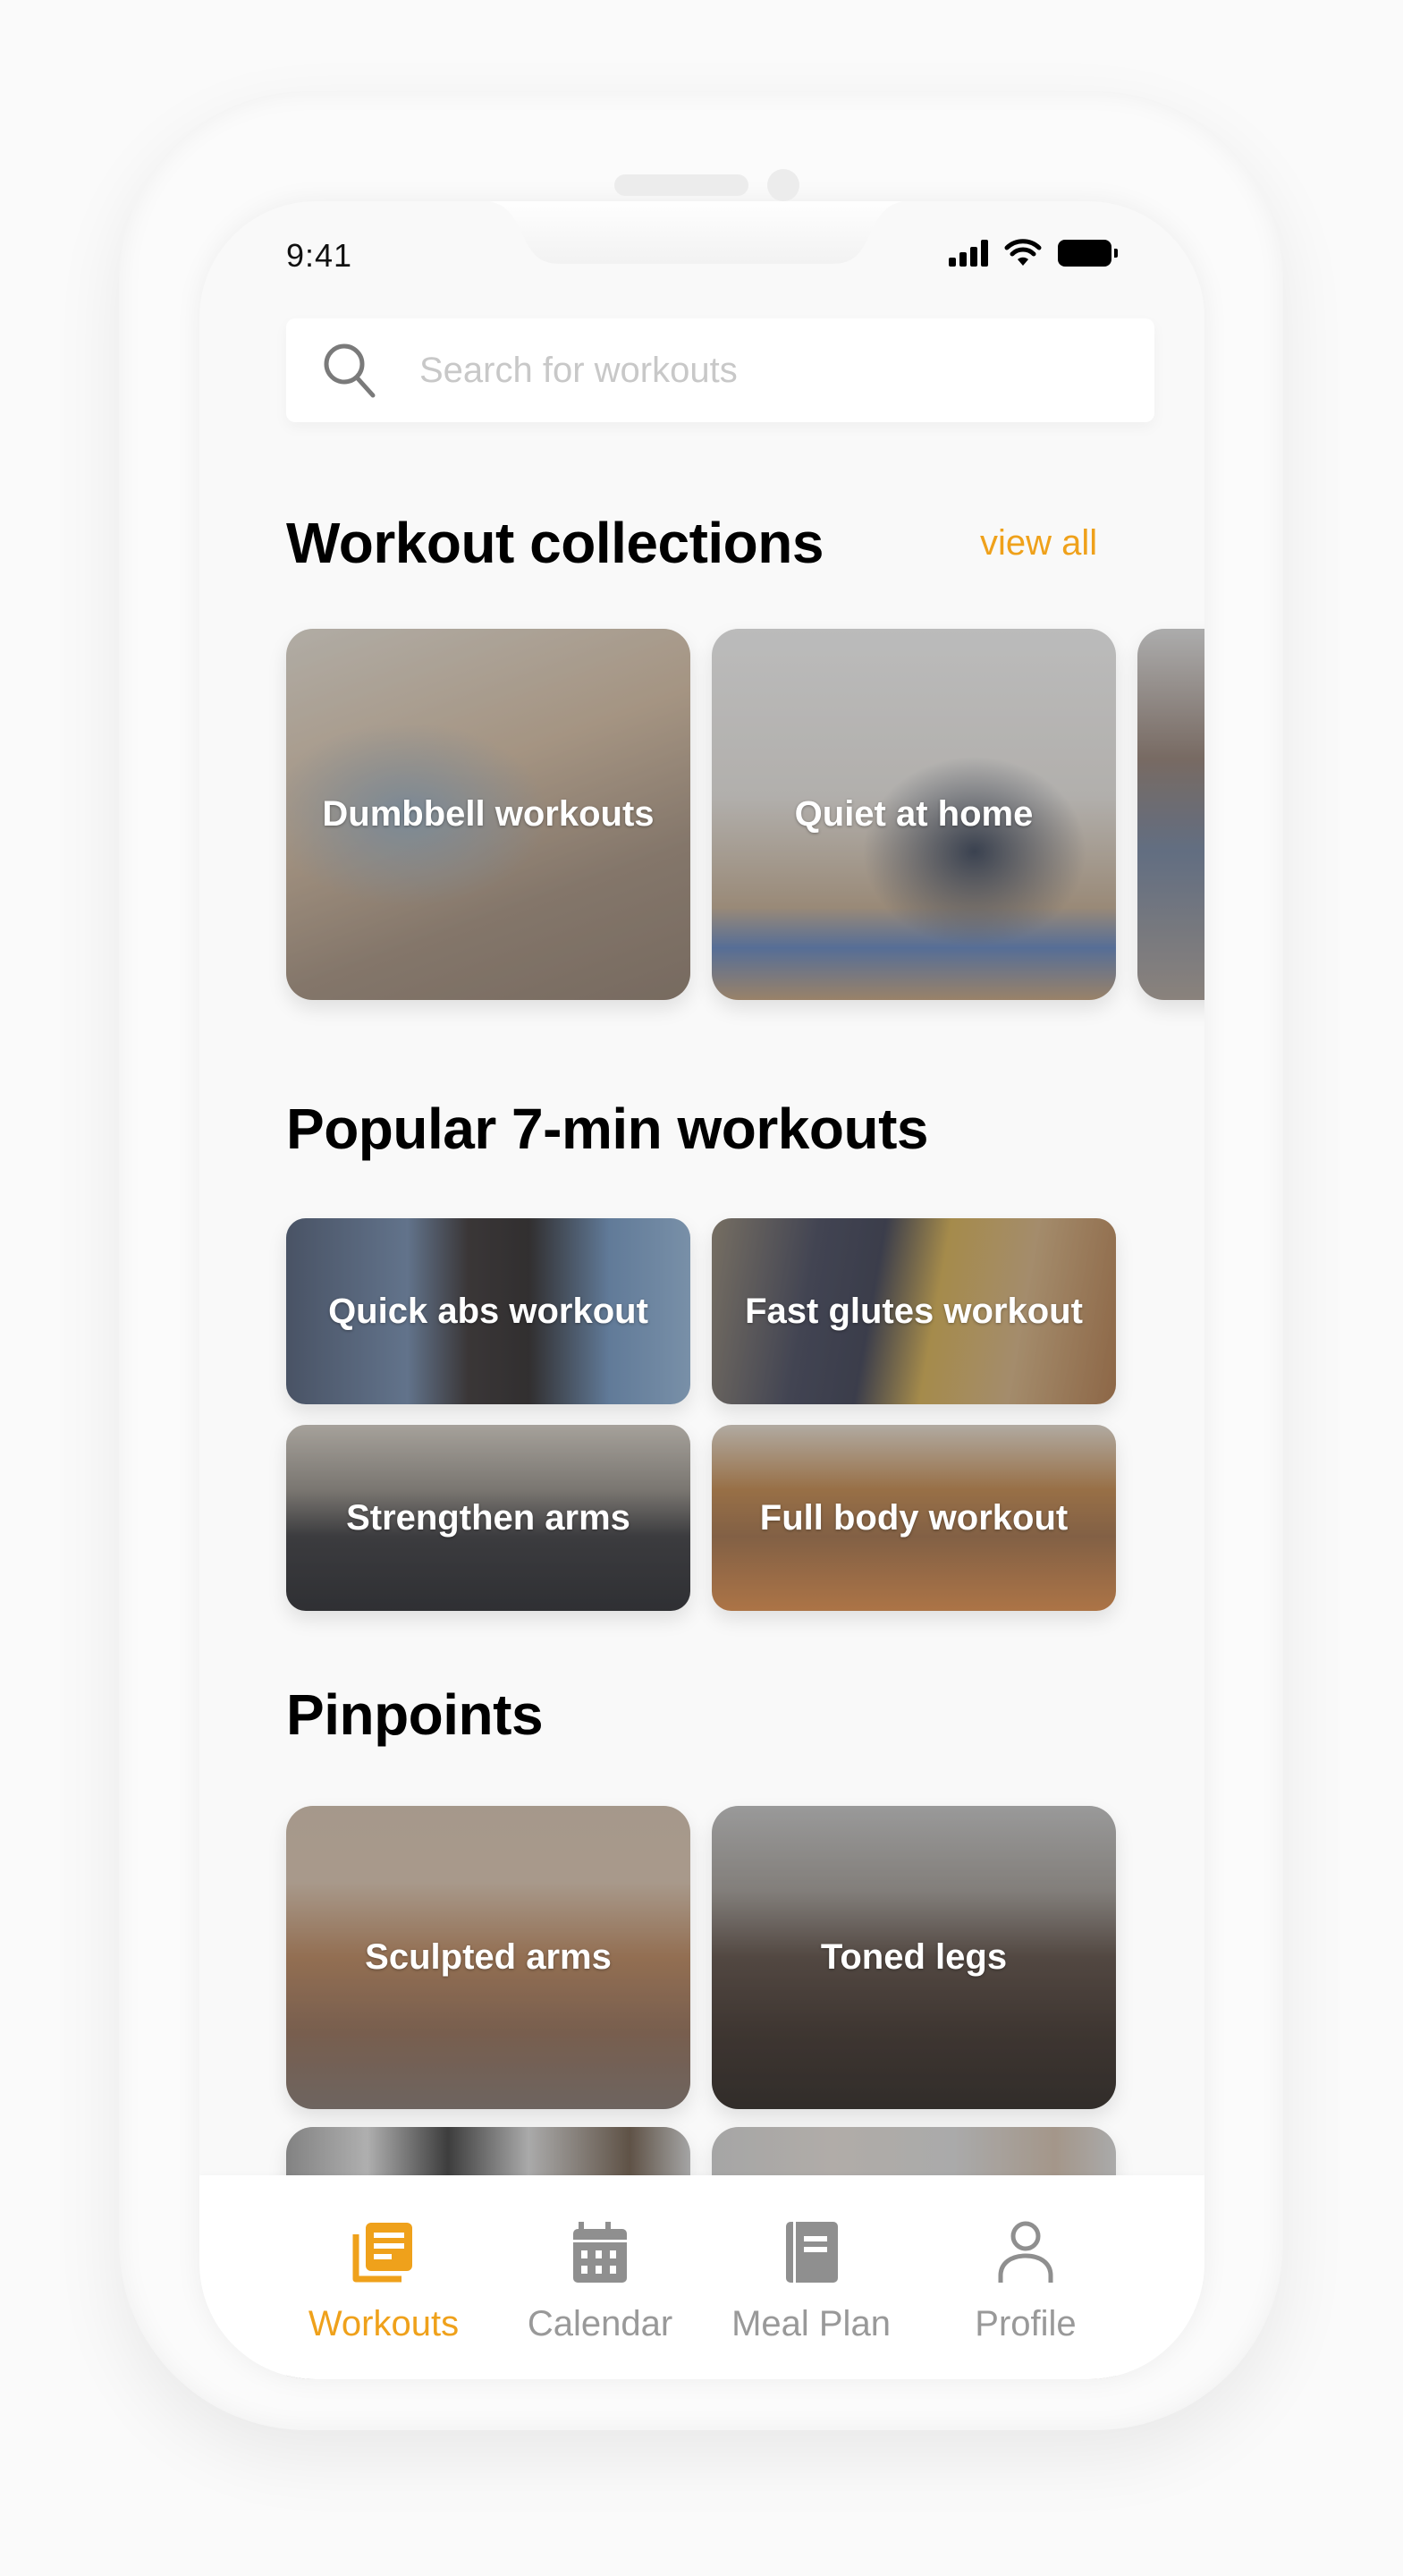 The height and width of the screenshot is (2576, 1403). I want to click on workouts-icon, so click(382, 2253).